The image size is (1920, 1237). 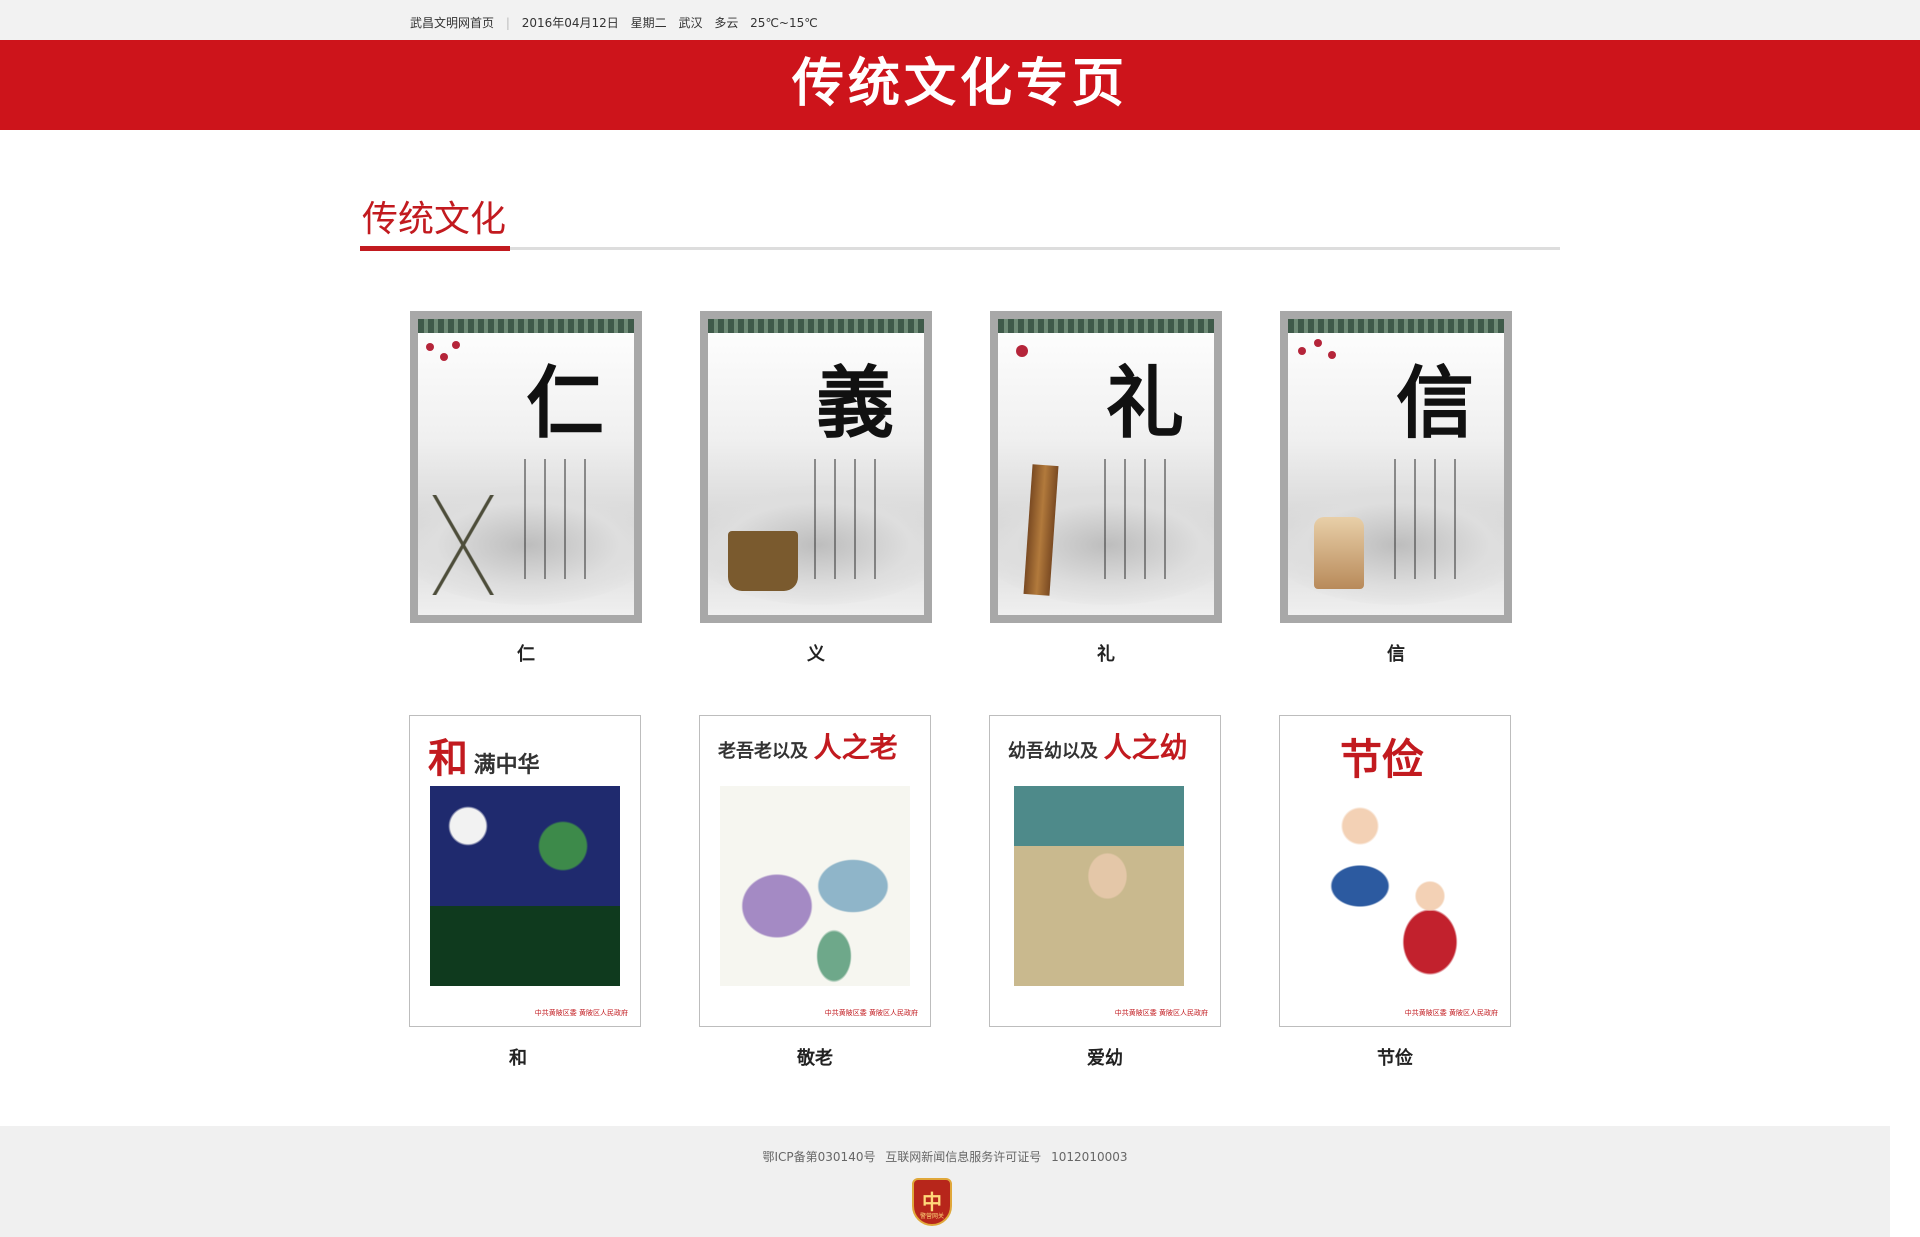 I want to click on card-xin: 信 信, so click(x=1396, y=489).